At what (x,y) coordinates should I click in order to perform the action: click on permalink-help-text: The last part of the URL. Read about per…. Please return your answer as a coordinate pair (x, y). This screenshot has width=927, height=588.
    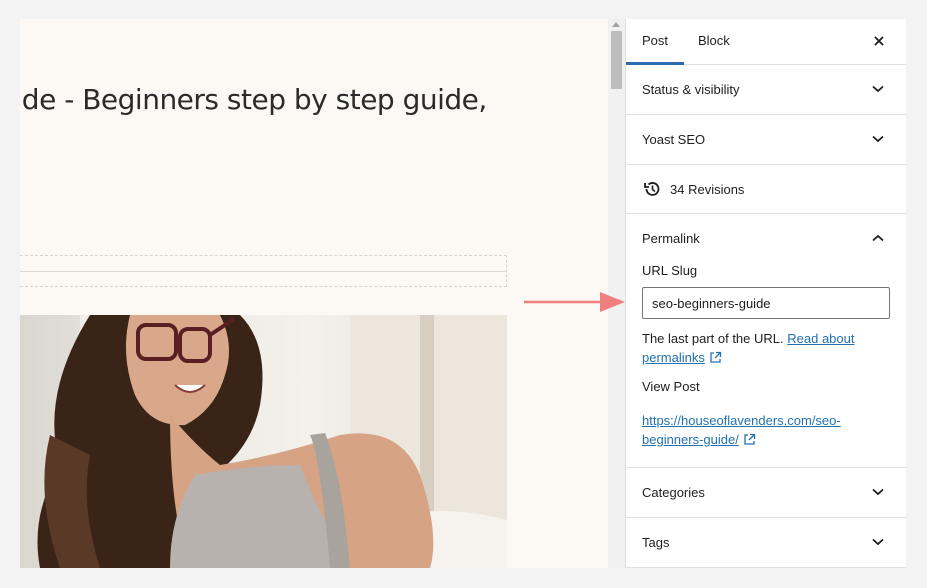
    Looking at the image, I should click on (766, 348).